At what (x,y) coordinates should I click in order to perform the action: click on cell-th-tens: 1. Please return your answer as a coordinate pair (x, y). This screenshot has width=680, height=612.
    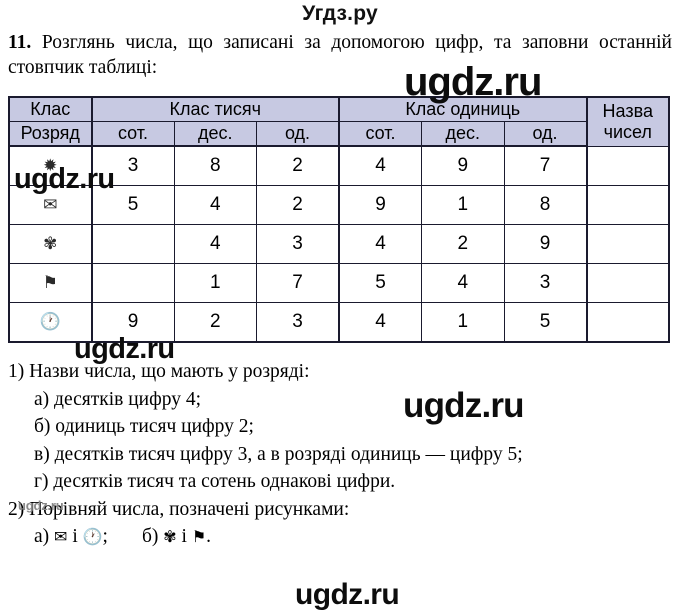
    Looking at the image, I should click on (215, 283).